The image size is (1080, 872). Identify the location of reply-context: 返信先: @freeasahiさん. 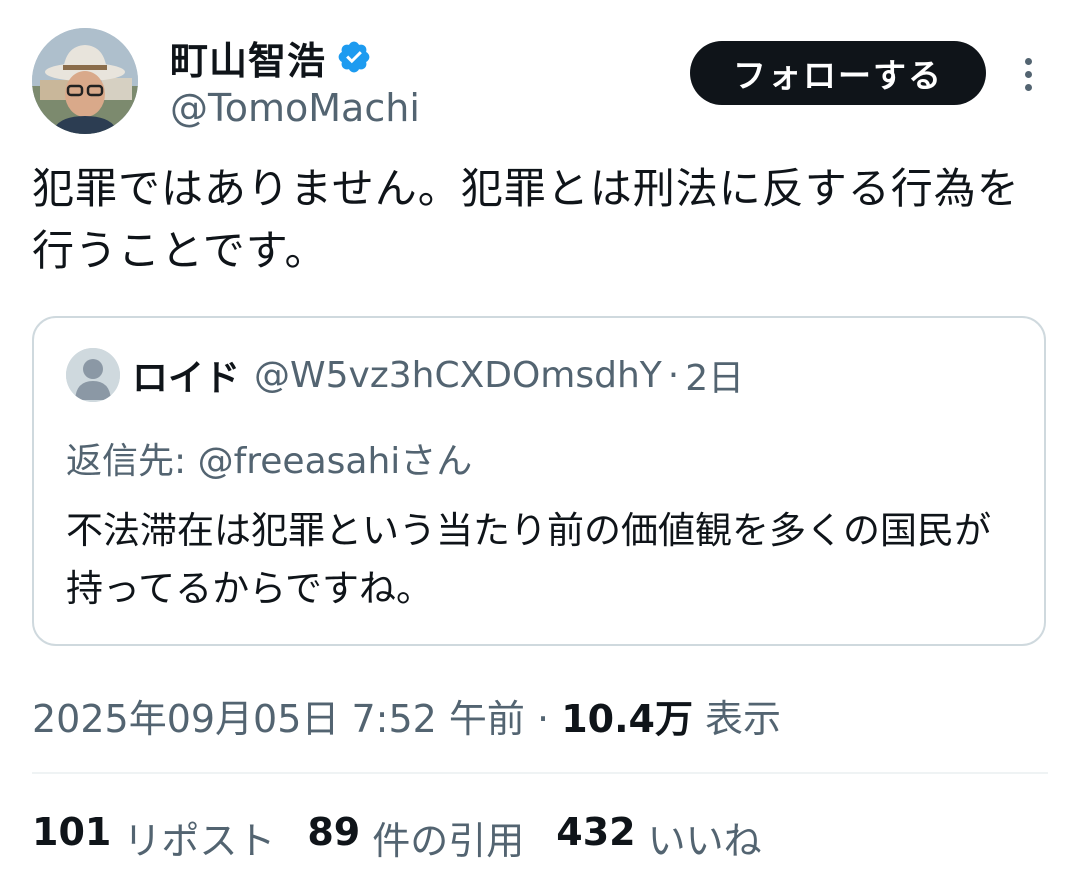
(269, 458).